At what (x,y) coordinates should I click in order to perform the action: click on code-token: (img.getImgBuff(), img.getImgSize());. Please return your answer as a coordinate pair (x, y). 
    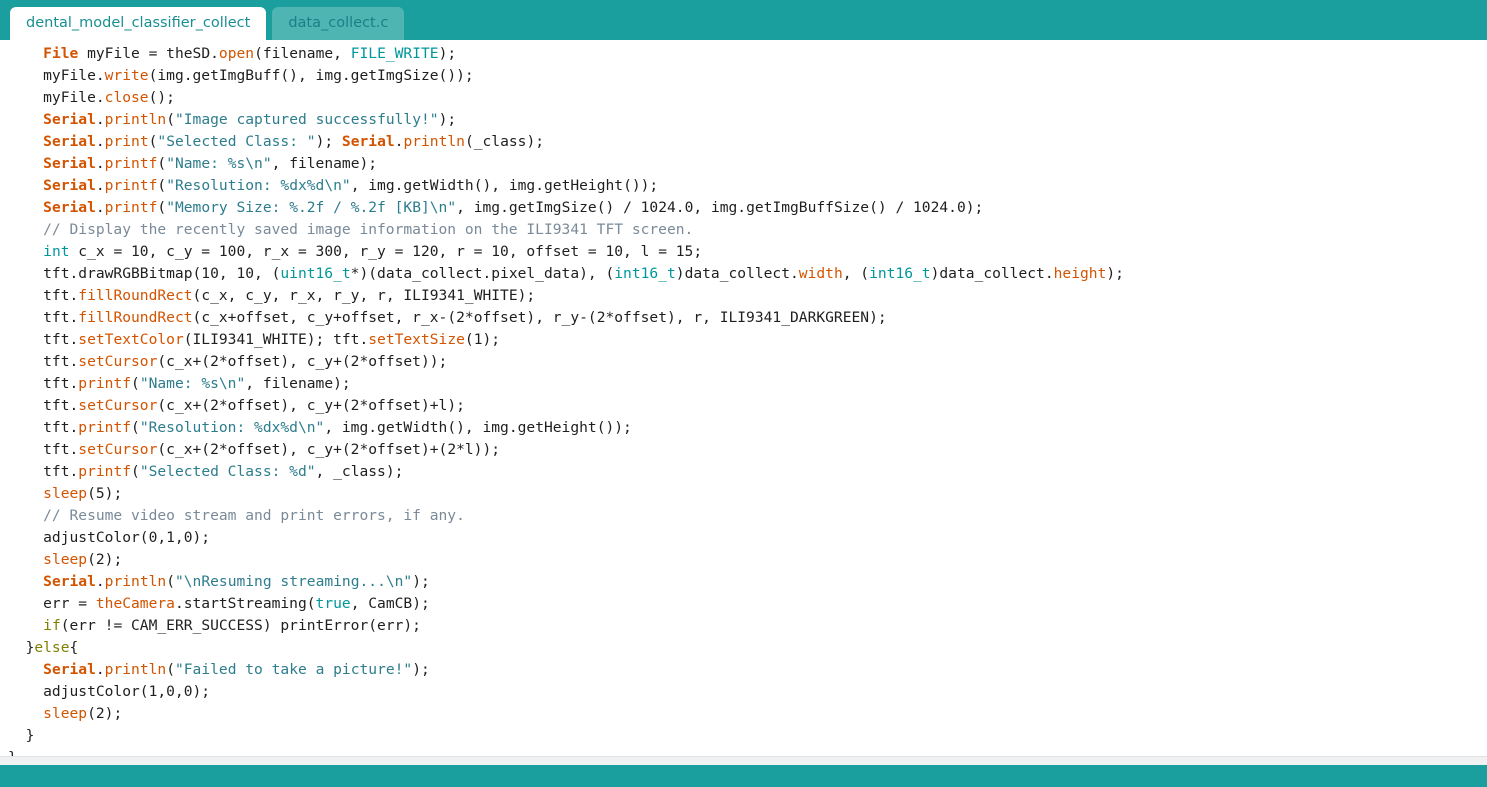
    Looking at the image, I should click on (311, 75).